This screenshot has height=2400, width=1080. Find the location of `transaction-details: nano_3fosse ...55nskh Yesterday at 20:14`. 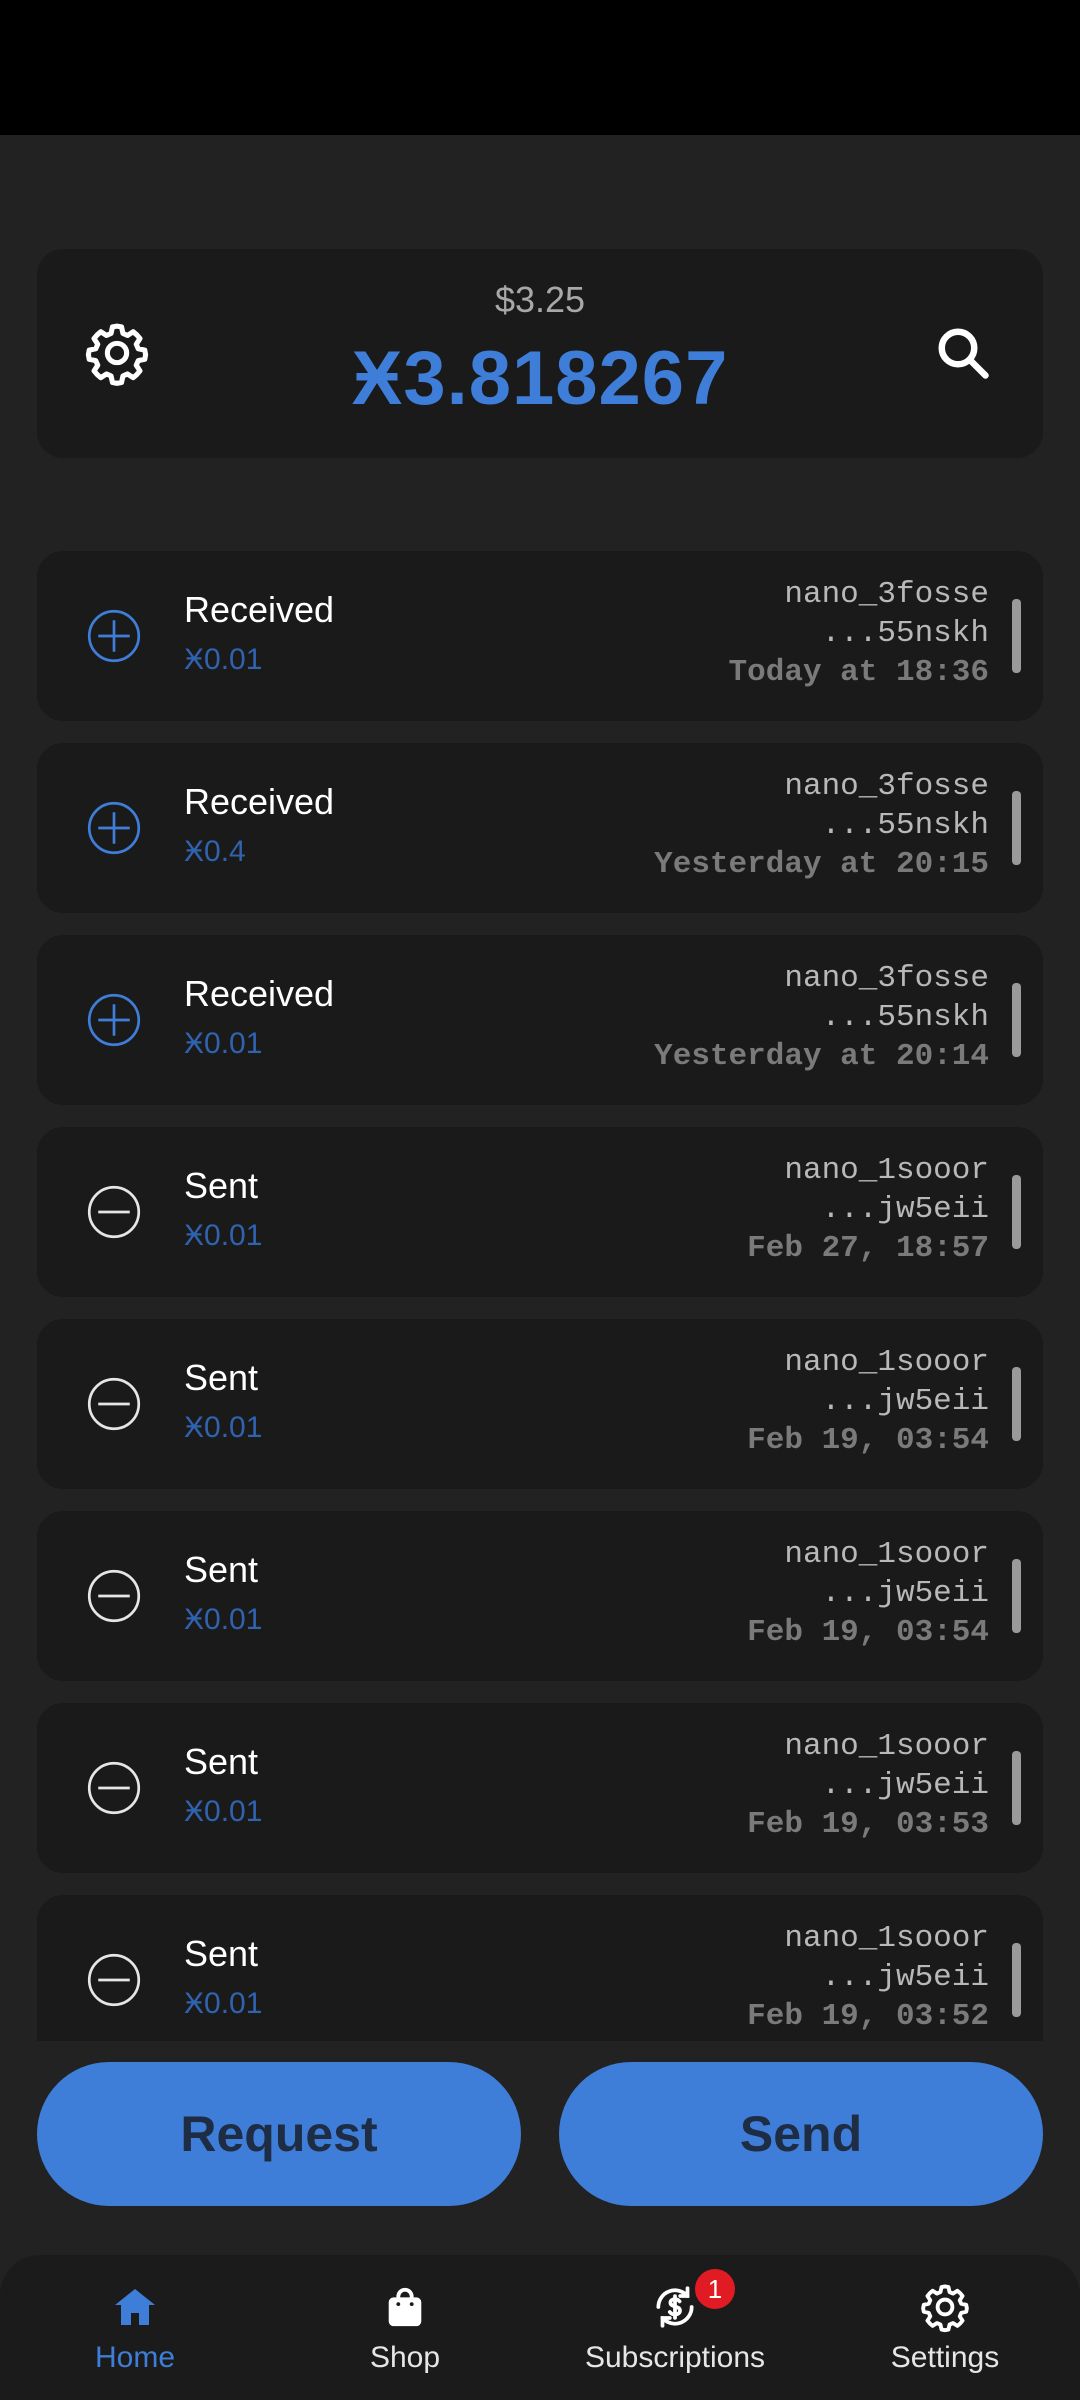

transaction-details: nano_3fosse ...55nskh Yesterday at 20:14 is located at coordinates (821, 1017).